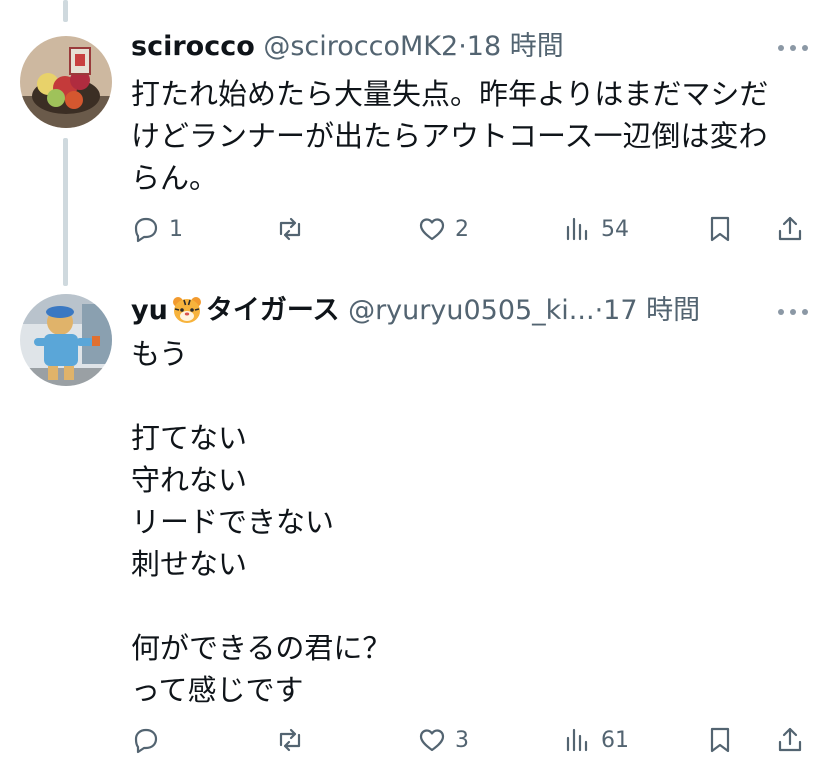 This screenshot has height=758, width=828. What do you see at coordinates (414, 740) in the screenshot?
I see `post-actions: 3 61` at bounding box center [414, 740].